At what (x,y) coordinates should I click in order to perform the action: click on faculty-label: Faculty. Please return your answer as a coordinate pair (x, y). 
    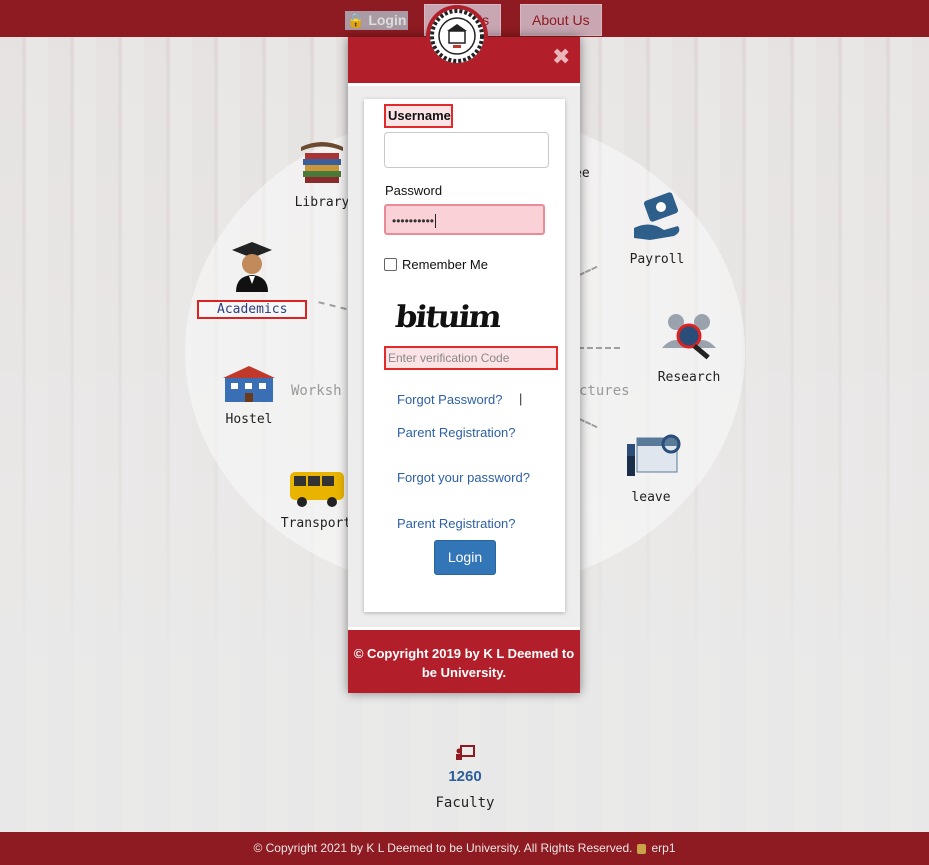
    Looking at the image, I should click on (465, 803).